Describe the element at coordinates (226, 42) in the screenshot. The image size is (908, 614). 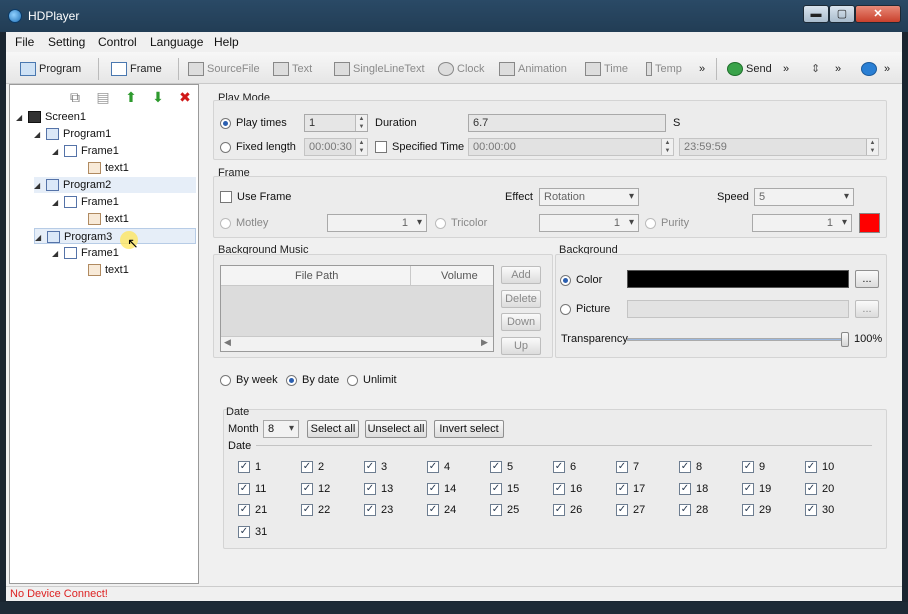
I see `menu-help: Help` at that location.